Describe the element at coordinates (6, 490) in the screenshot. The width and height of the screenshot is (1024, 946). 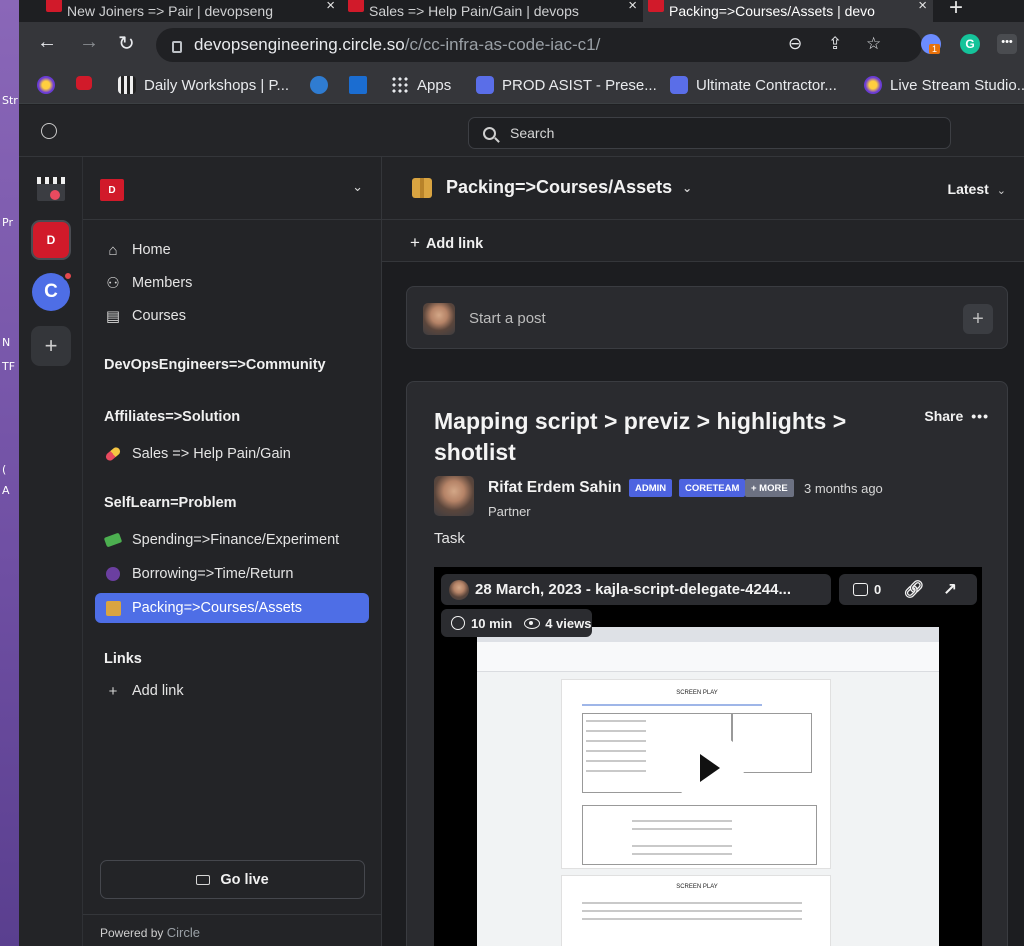
I see `desktop-label: A` at that location.